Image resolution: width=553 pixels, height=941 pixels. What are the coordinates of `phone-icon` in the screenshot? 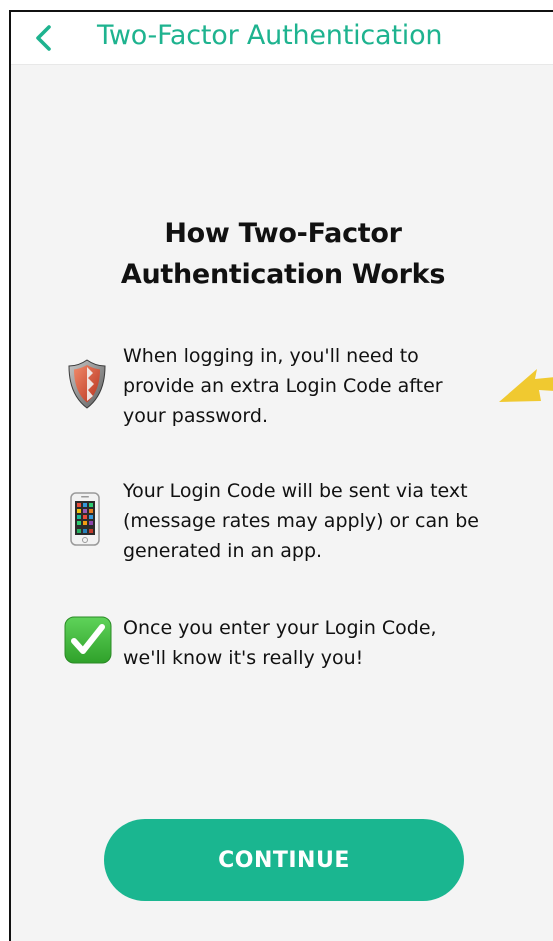 It's located at (86, 520).